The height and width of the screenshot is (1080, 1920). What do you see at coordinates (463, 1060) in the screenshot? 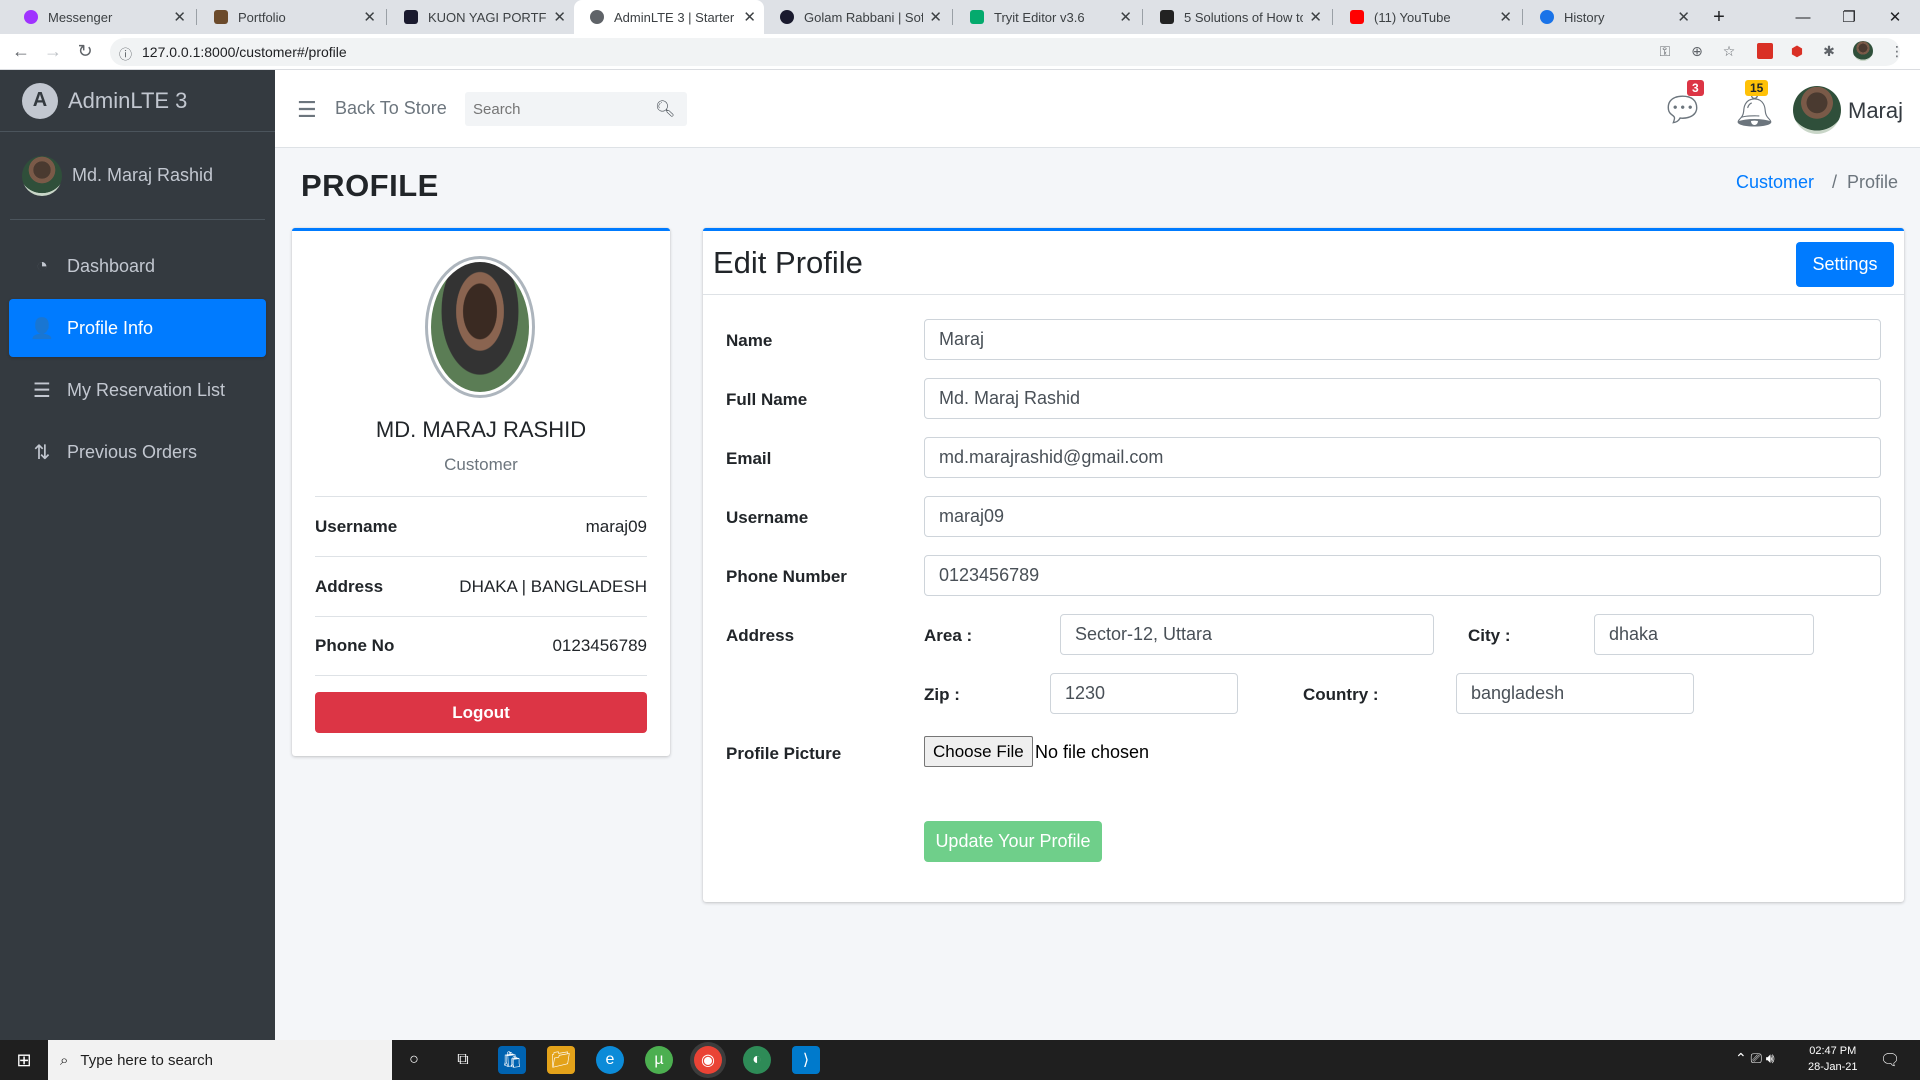
I see `task-view-icon: ⧉` at bounding box center [463, 1060].